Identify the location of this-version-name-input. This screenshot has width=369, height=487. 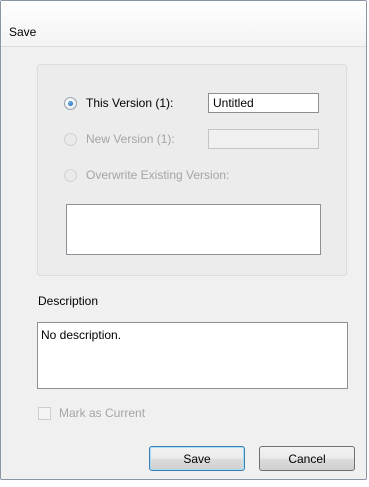
(263, 103).